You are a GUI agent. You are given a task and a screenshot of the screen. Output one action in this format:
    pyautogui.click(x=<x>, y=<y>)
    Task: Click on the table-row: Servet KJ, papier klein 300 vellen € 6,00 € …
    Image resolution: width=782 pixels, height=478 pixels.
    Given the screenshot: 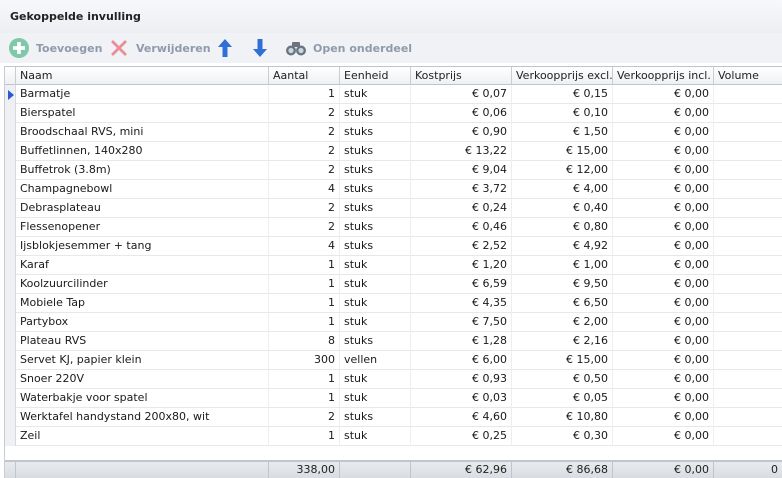 What is the action you would take?
    pyautogui.click(x=393, y=360)
    